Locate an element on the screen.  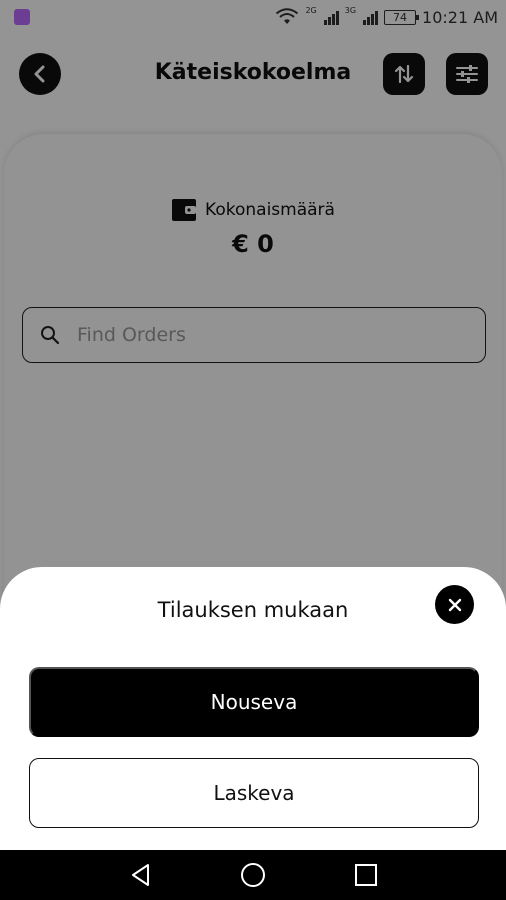
sheet-title: Tilauksen mukaan is located at coordinates (253, 610).